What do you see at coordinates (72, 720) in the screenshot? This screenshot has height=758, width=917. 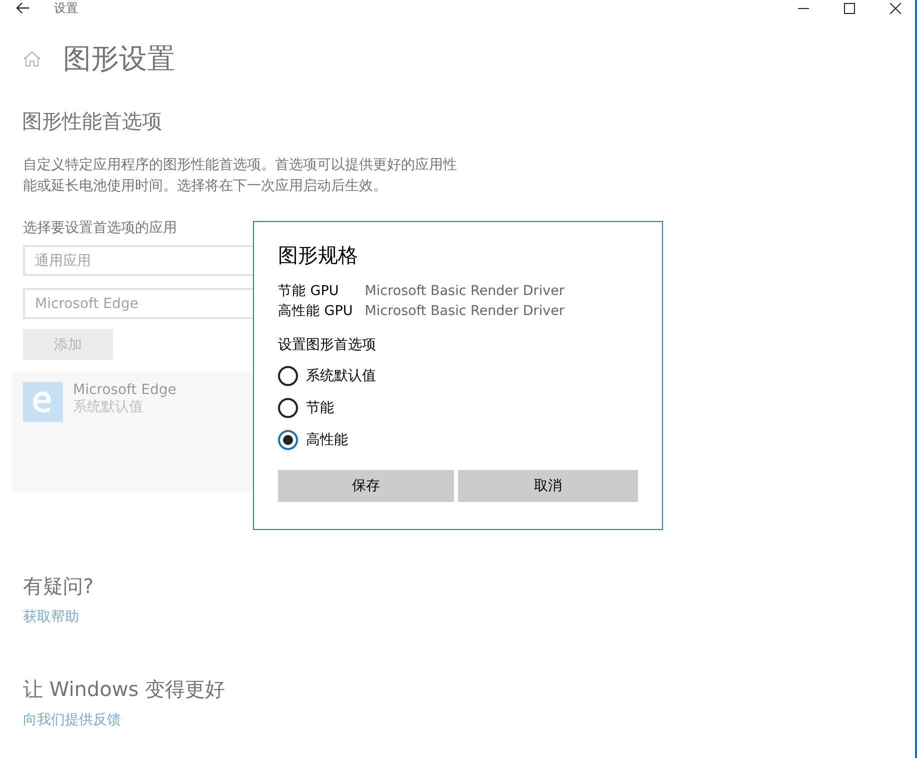 I see `feedback-link: 向我们提供反馈` at bounding box center [72, 720].